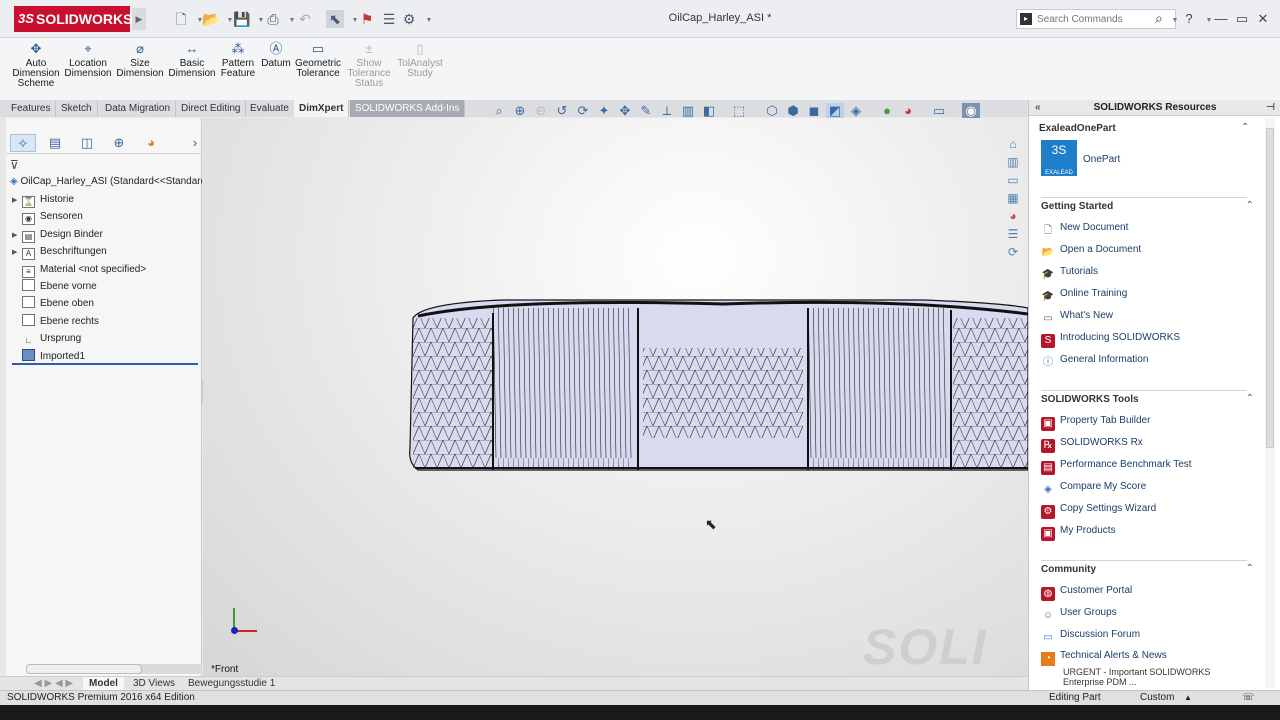 Image resolution: width=1280 pixels, height=720 pixels. I want to click on previous-view-icon: ↺, so click(562, 111).